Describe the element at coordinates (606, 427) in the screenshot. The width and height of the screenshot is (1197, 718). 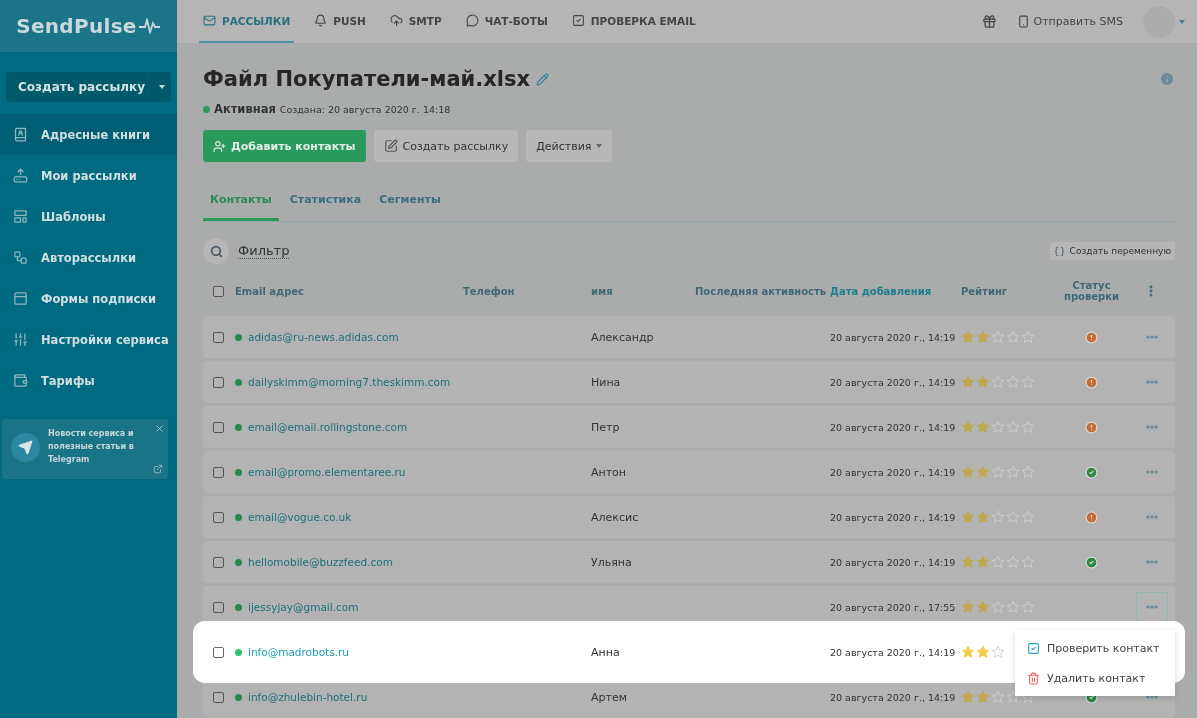
I see `name-cell-text: Петр` at that location.